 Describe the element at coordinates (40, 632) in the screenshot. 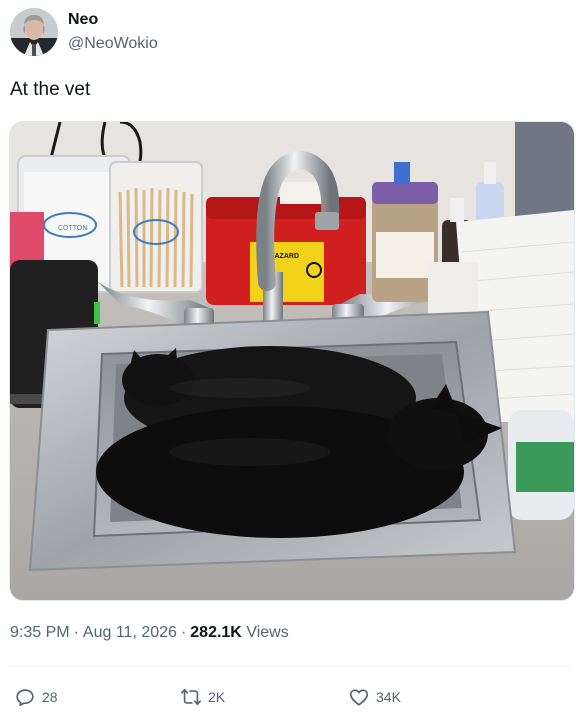

I see `tweet-time: 9:35 PM` at that location.